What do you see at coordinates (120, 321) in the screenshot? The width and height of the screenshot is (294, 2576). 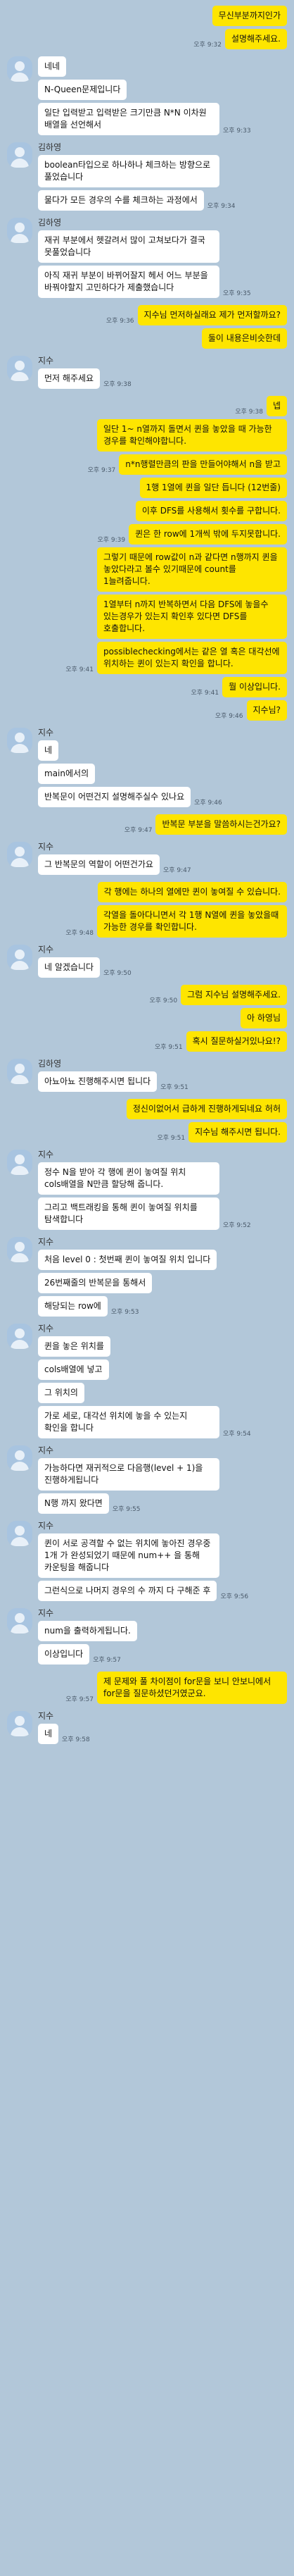 I see `message-timestamp: 오후 9:36` at bounding box center [120, 321].